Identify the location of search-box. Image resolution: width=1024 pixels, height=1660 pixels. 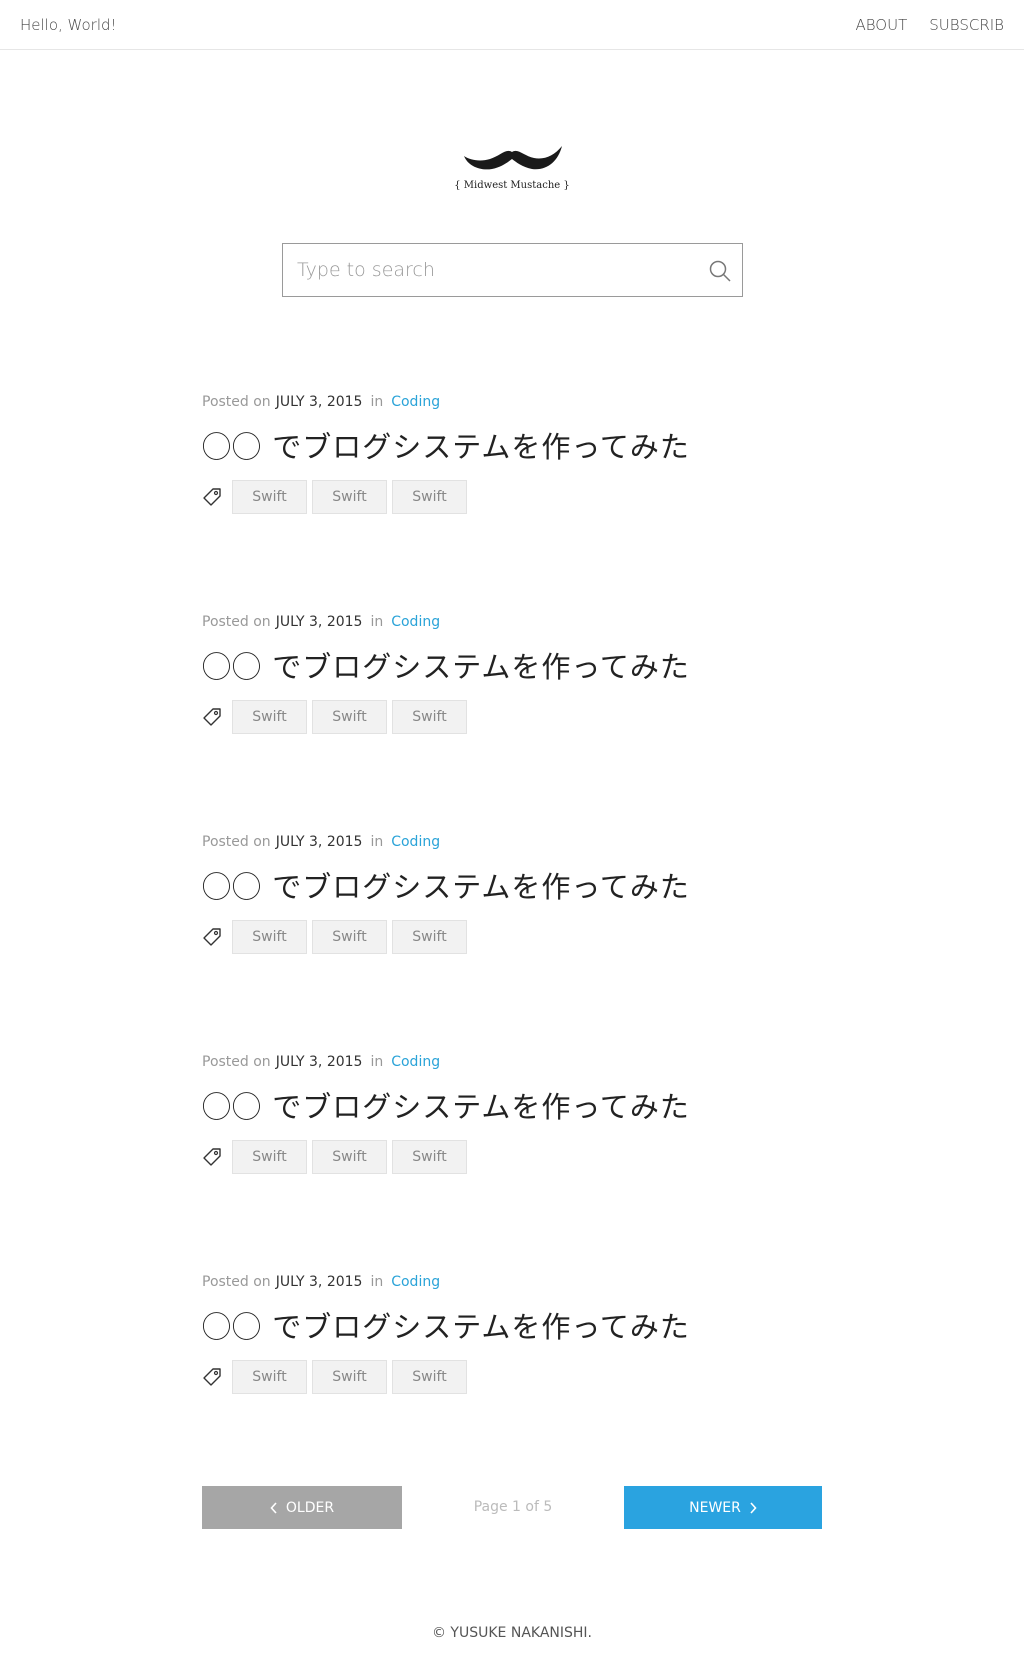
(512, 270).